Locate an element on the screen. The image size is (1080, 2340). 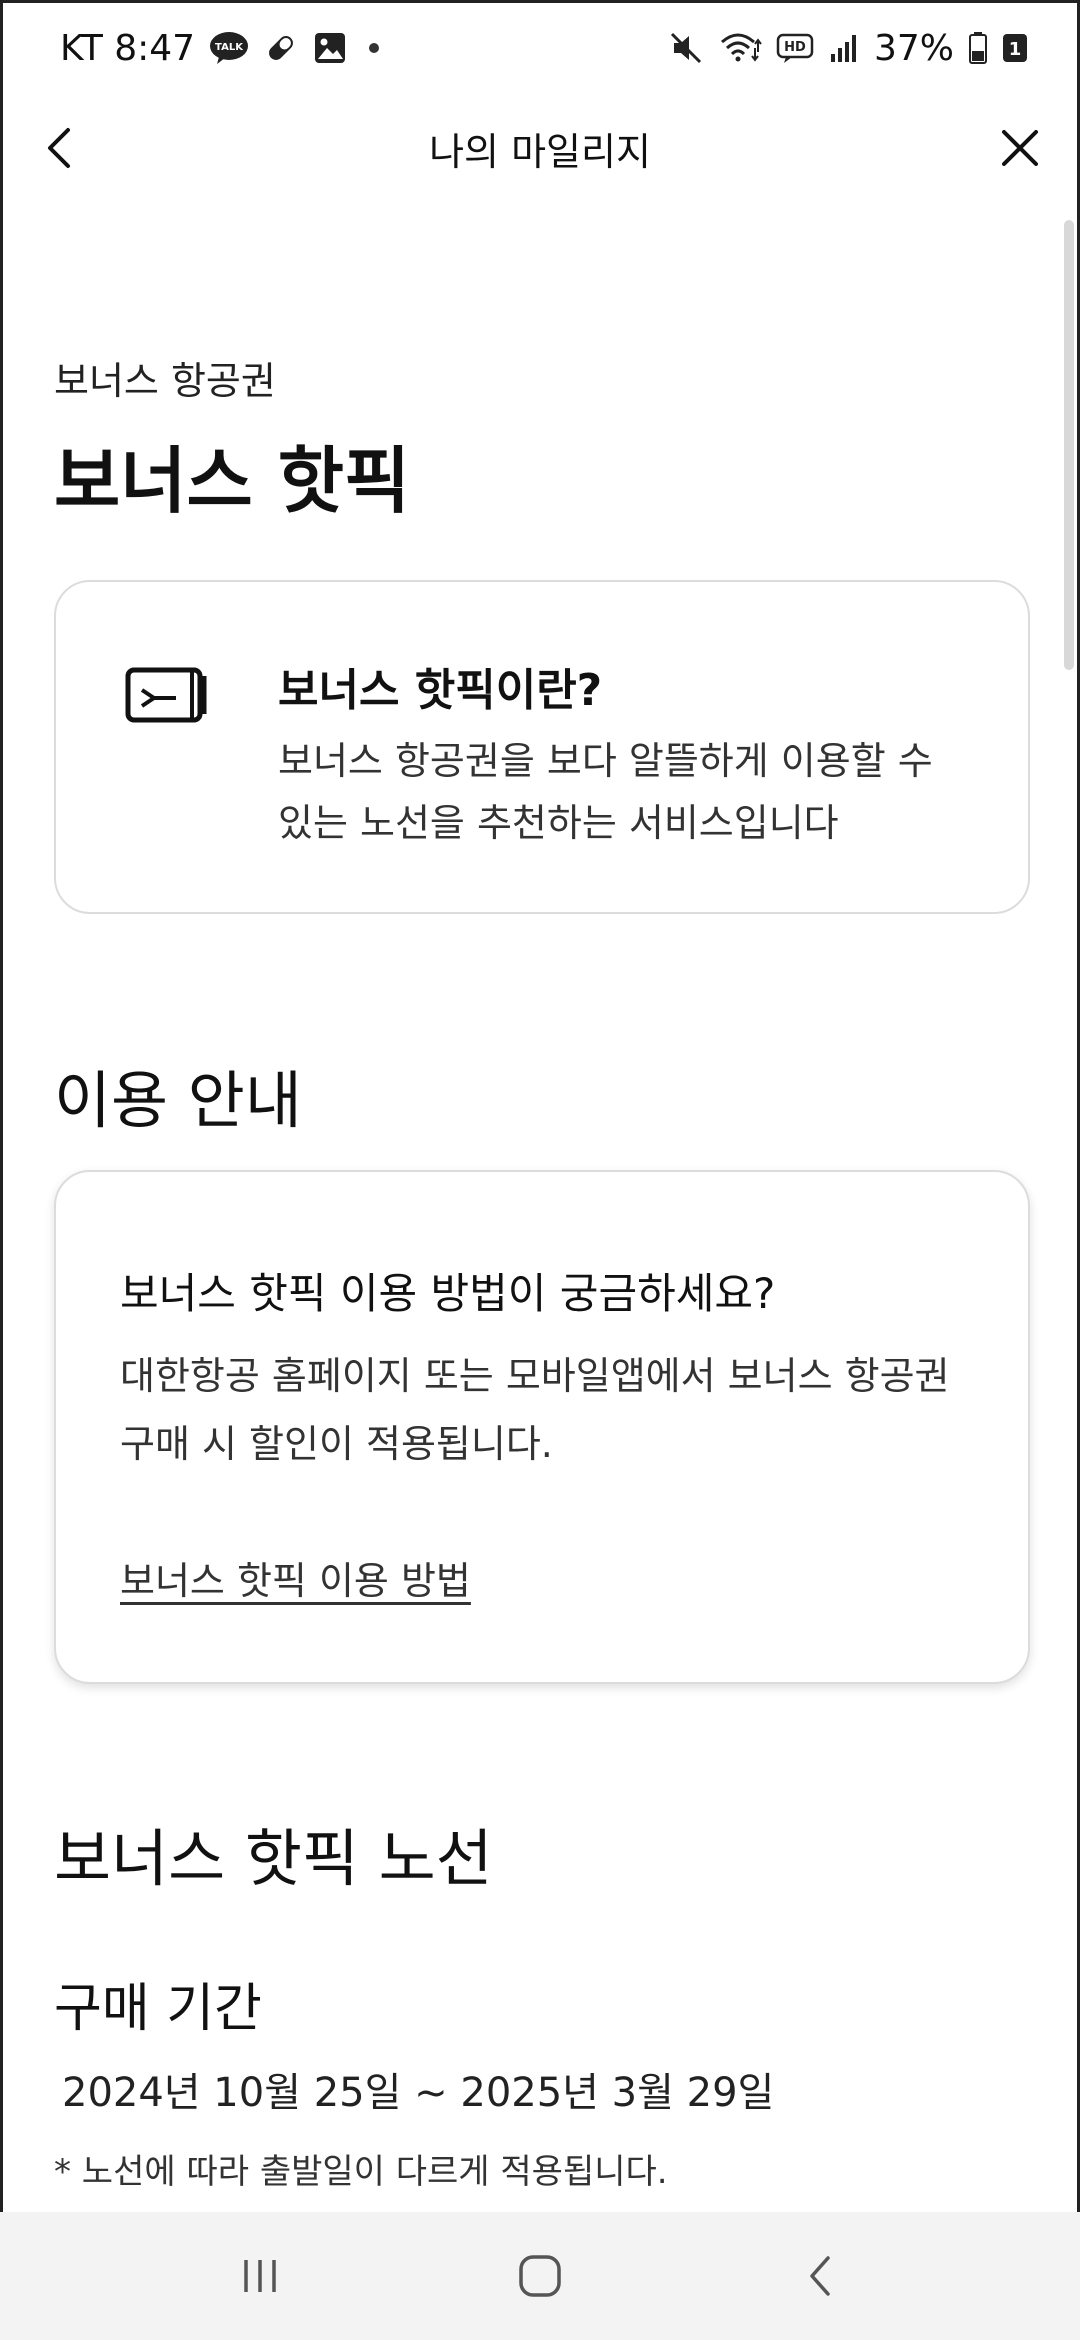
system-back-button is located at coordinates (820, 2276).